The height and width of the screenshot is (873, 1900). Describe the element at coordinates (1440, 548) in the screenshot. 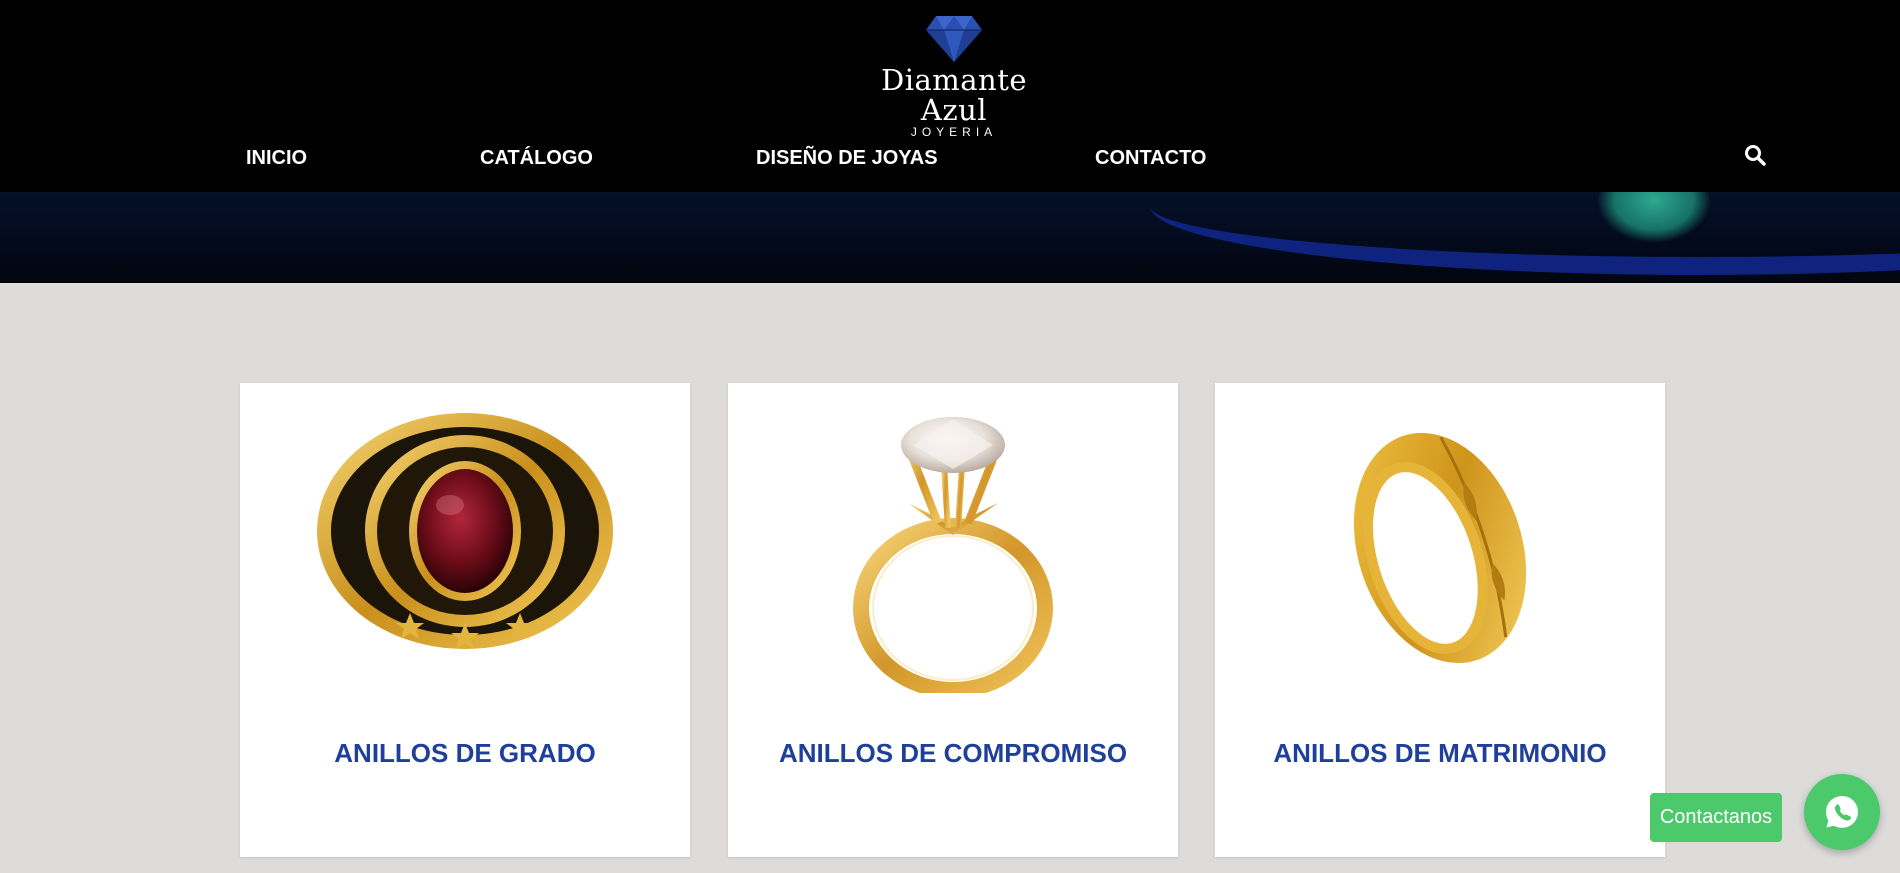

I see `wedding-band-image` at that location.